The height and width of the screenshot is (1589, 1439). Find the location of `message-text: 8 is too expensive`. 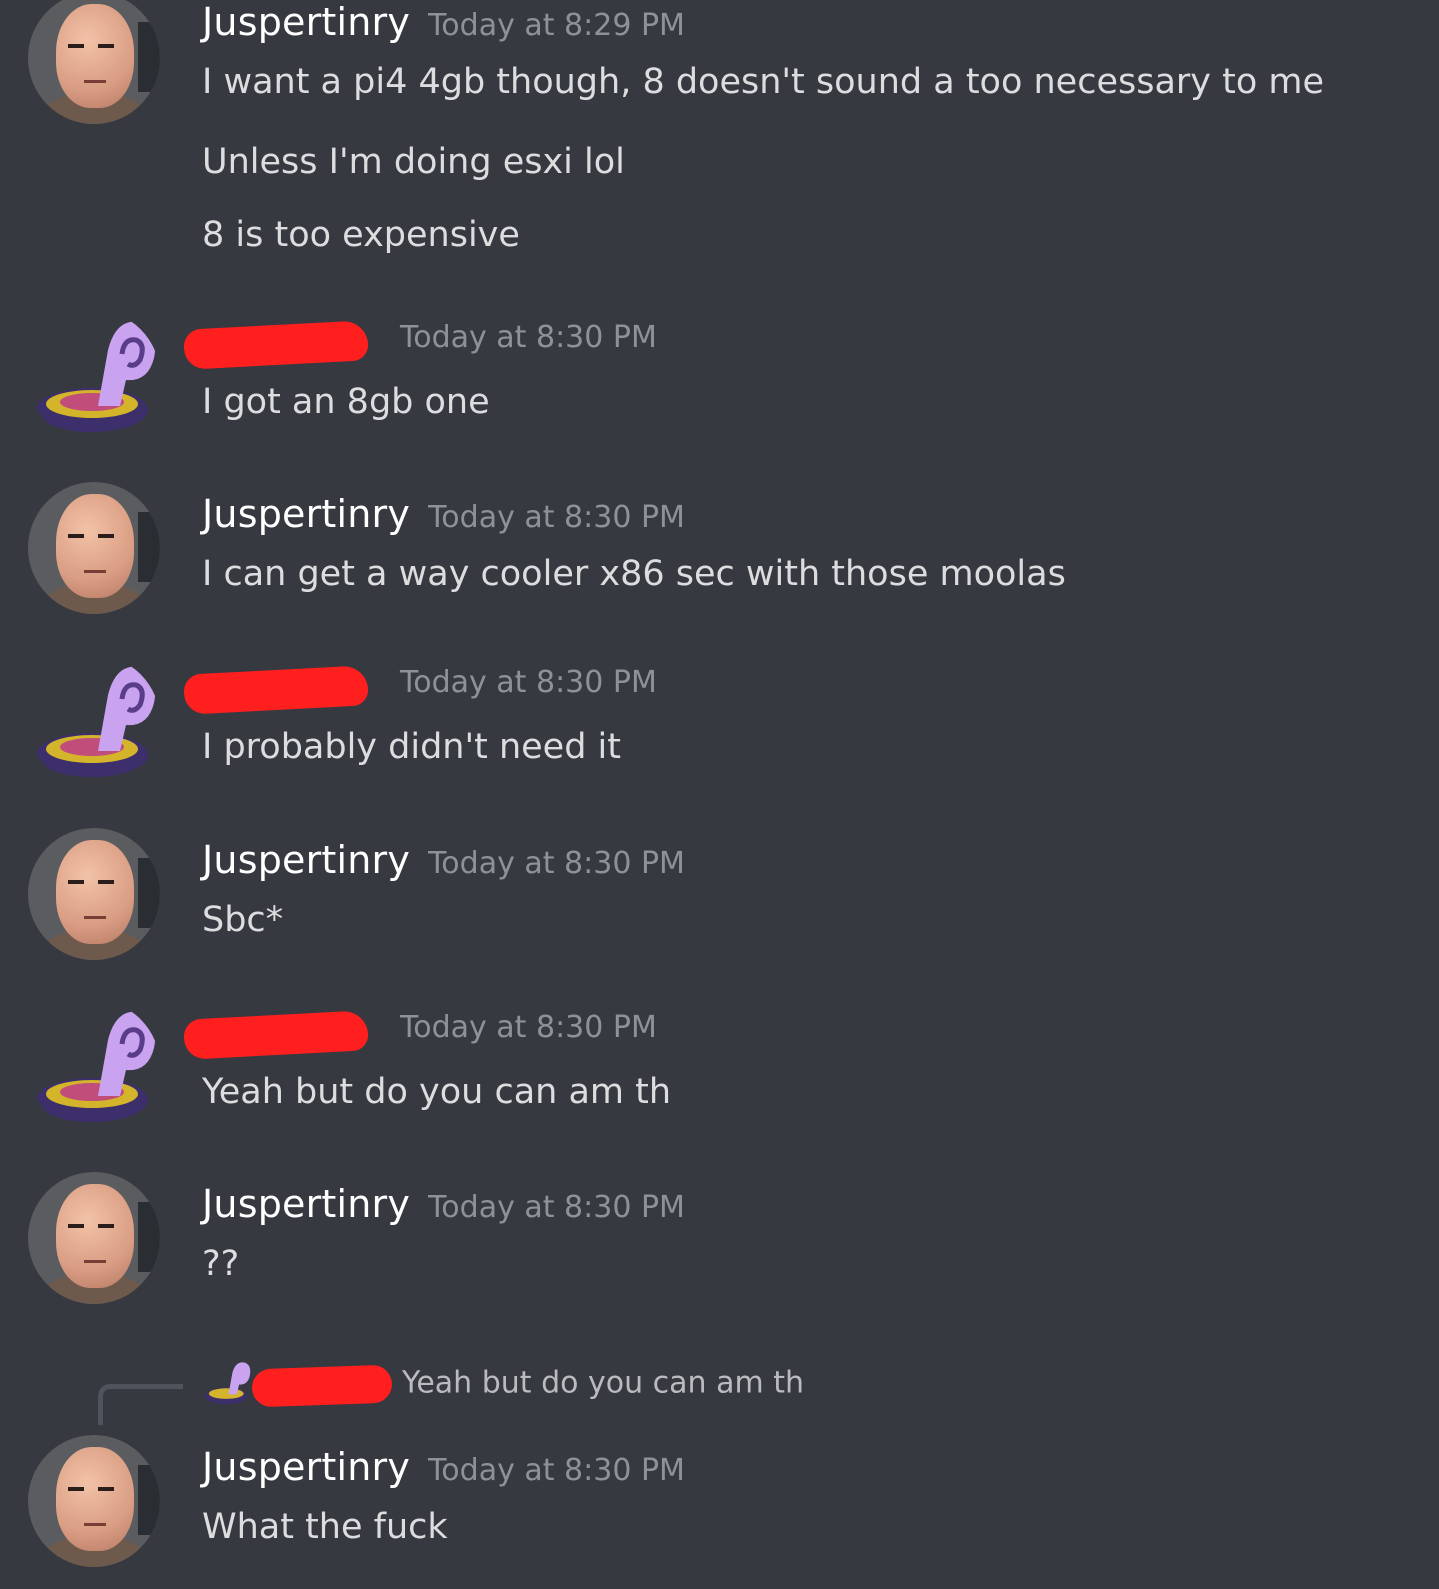

message-text: 8 is too expensive is located at coordinates (361, 235).